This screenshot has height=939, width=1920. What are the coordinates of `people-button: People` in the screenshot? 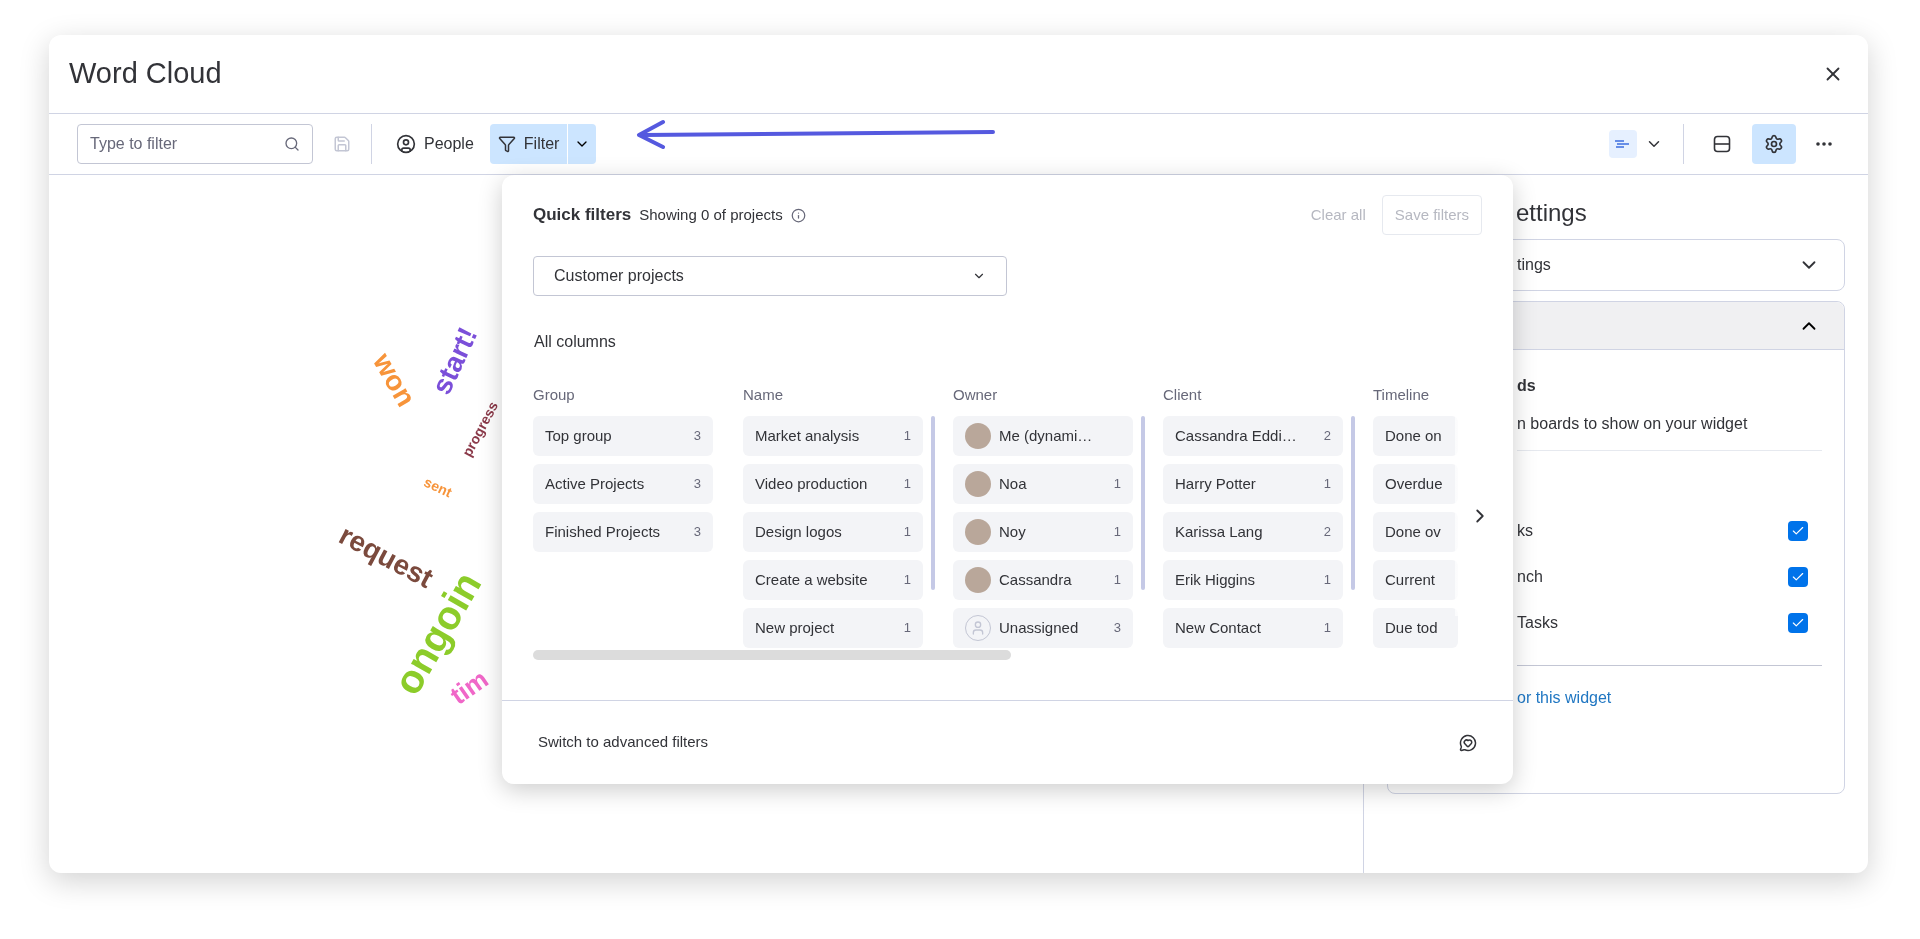 It's located at (435, 144).